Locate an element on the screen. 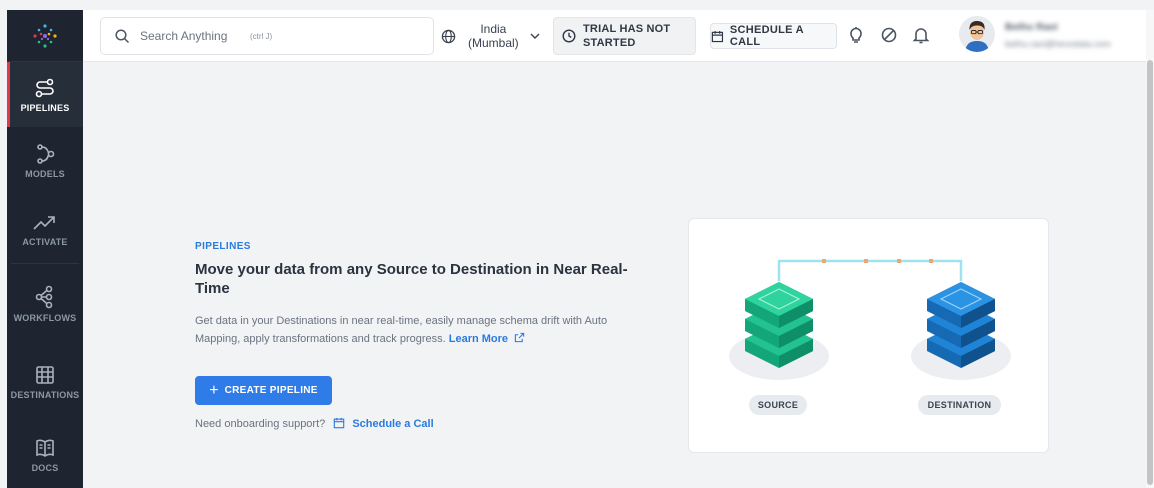 The width and height of the screenshot is (1154, 488). sidebar-item-label: WORKFLOWS is located at coordinates (45, 318).